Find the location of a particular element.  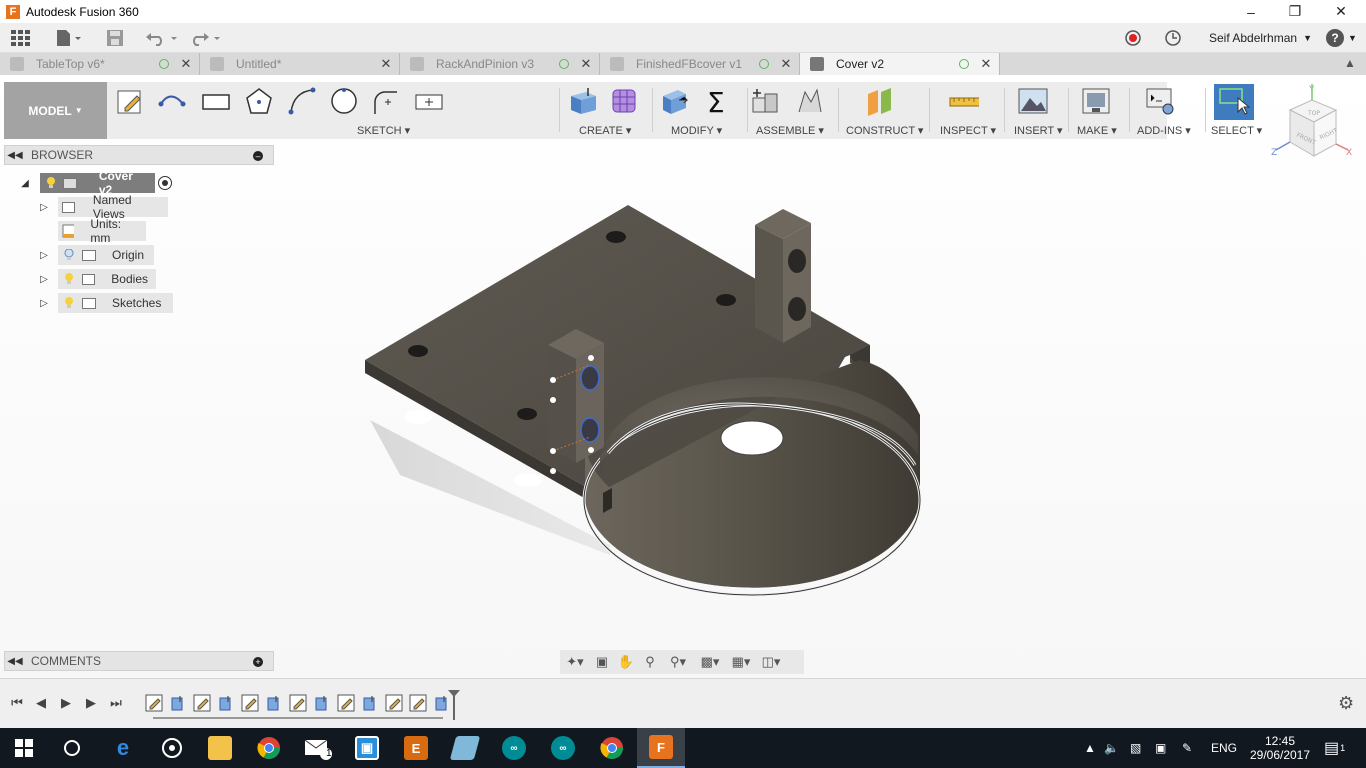

pan-hand-icon: ✋ is located at coordinates (626, 662).